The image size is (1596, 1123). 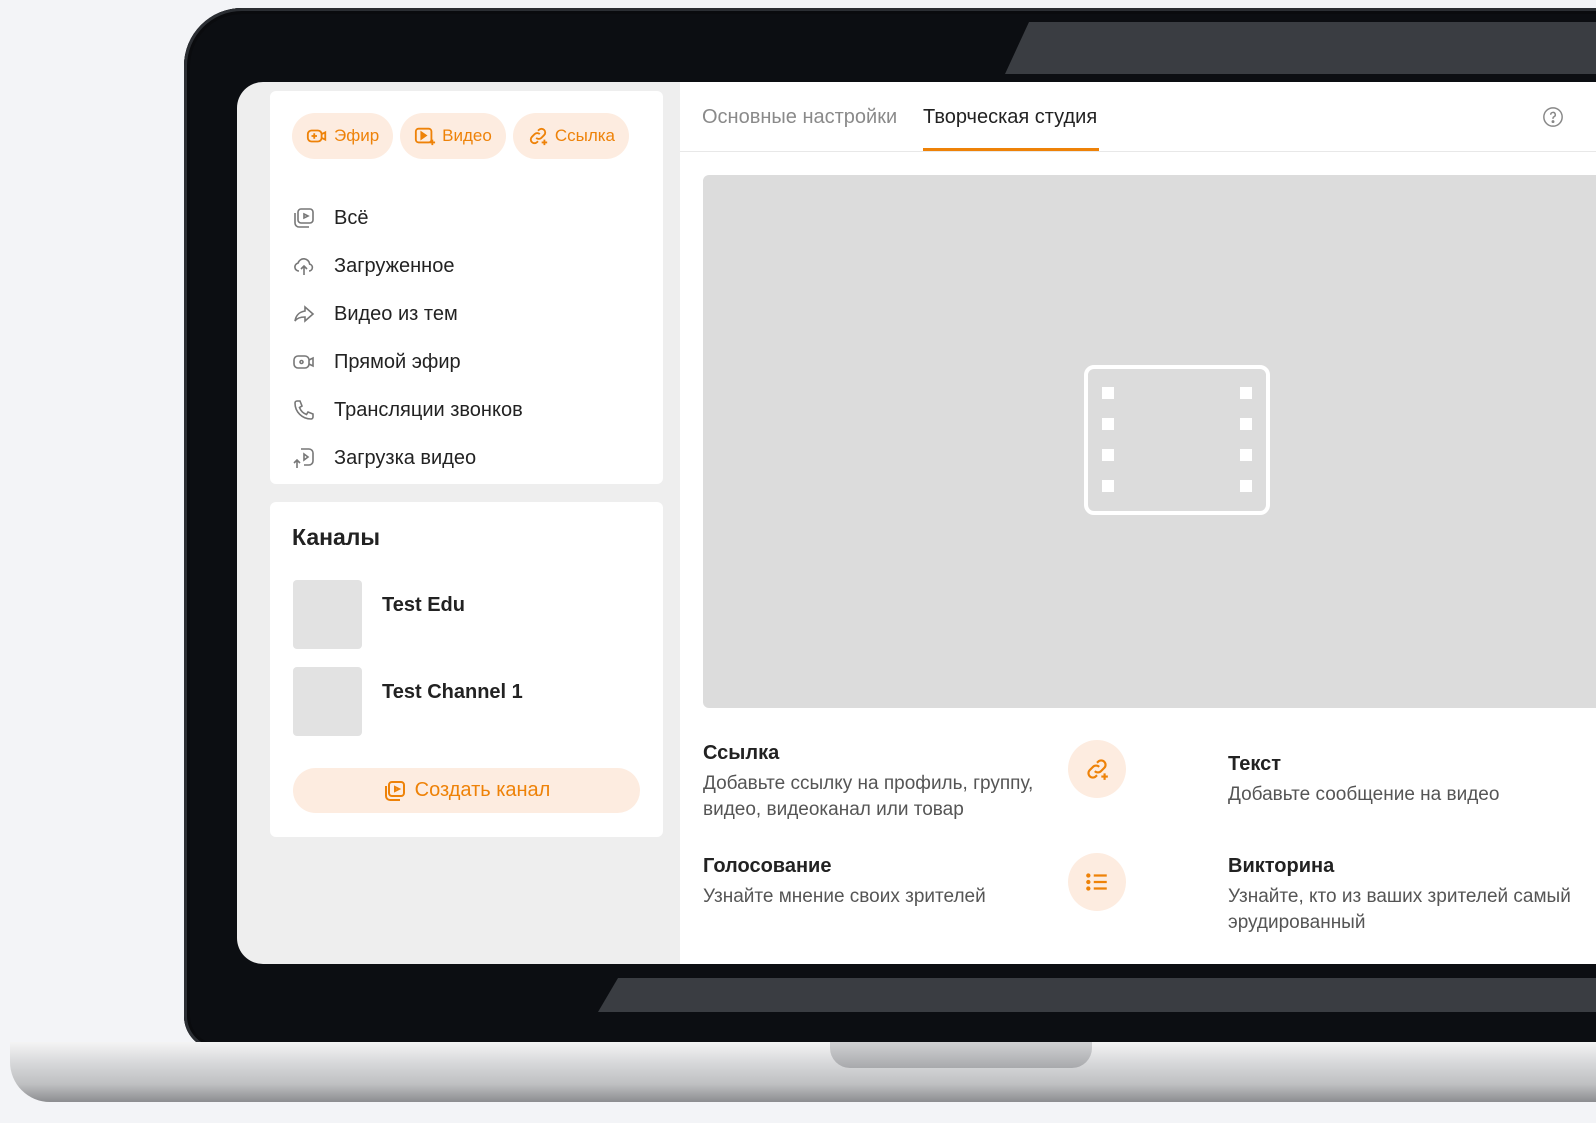 What do you see at coordinates (351, 217) in the screenshot?
I see `nav-item-label: Всё` at bounding box center [351, 217].